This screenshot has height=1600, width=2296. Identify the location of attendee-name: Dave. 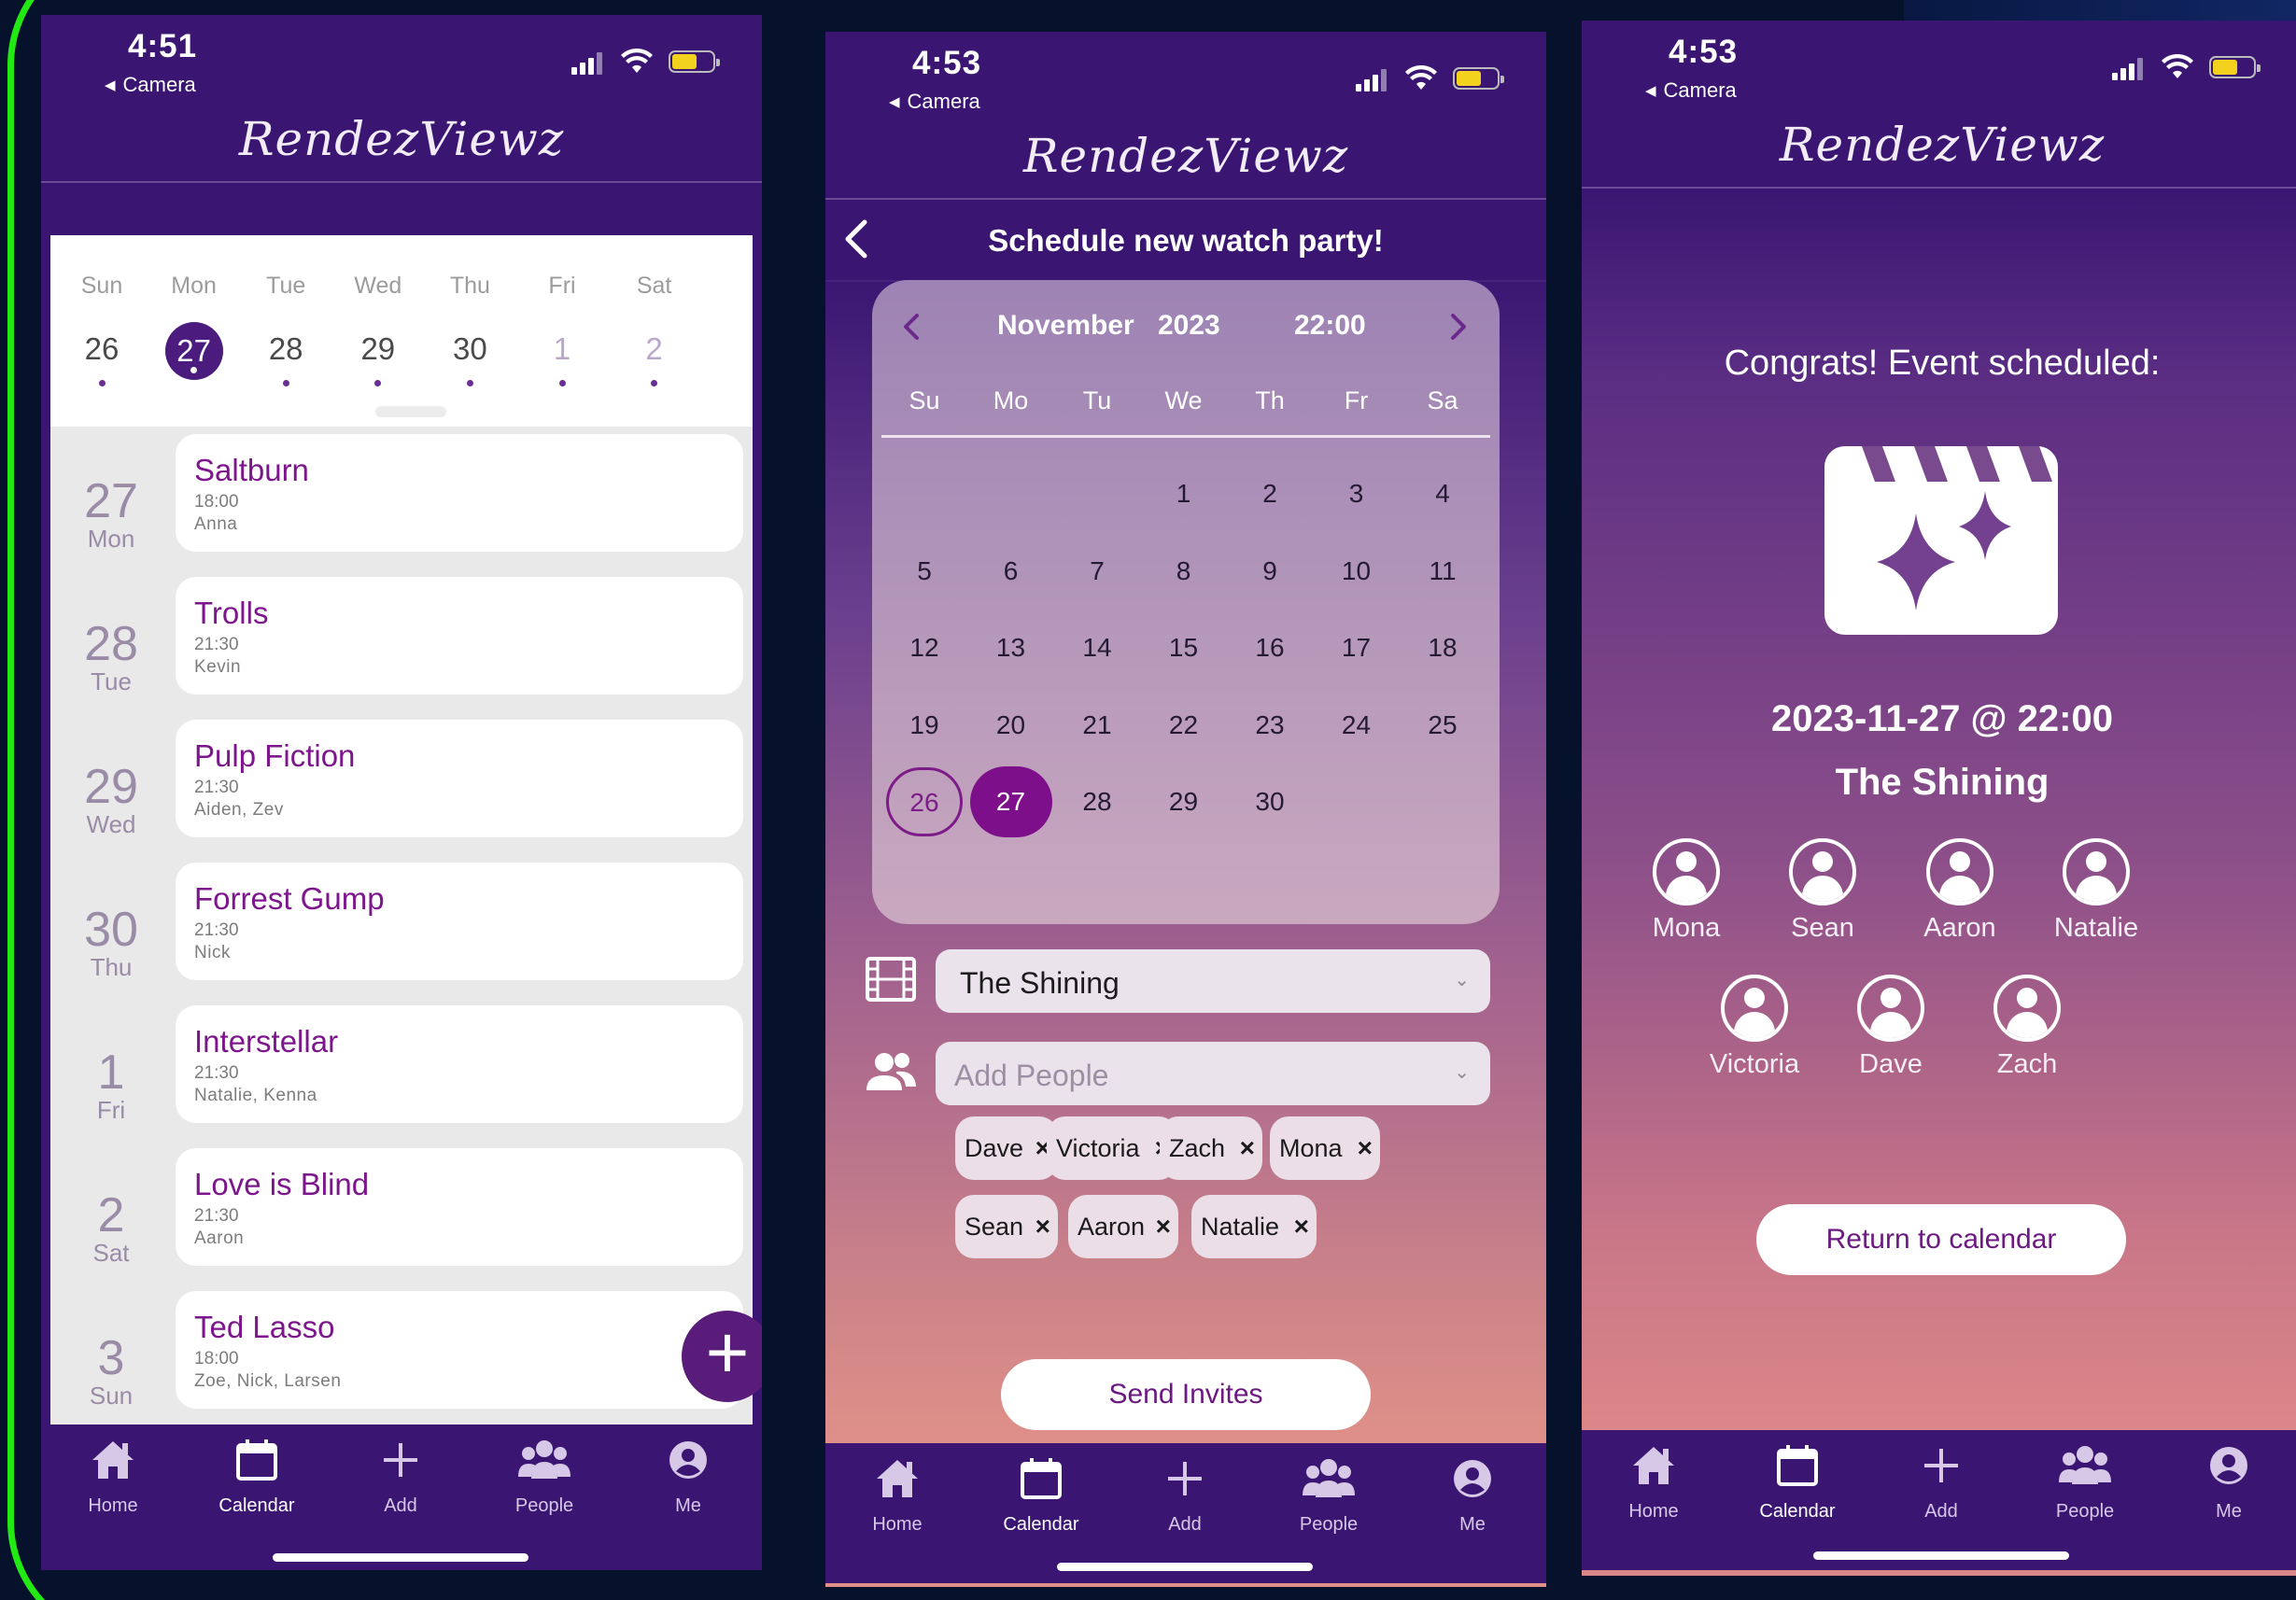
(1891, 1064).